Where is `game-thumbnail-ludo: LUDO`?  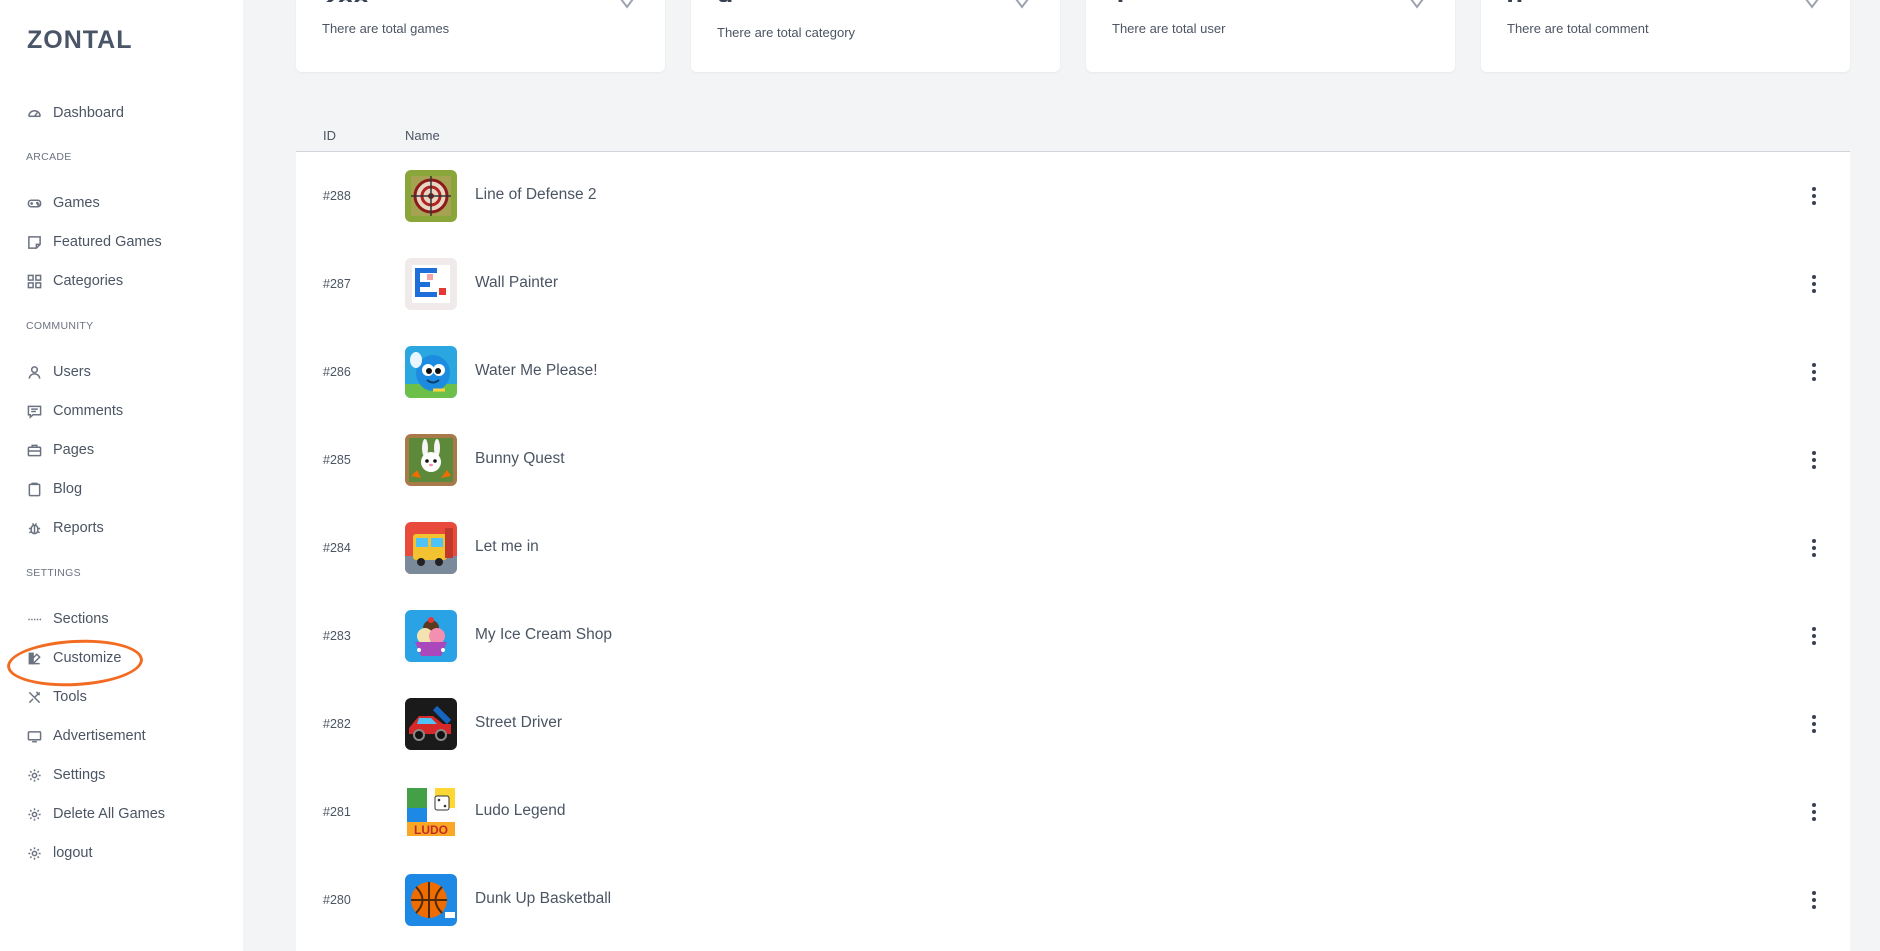 game-thumbnail-ludo: LUDO is located at coordinates (431, 812).